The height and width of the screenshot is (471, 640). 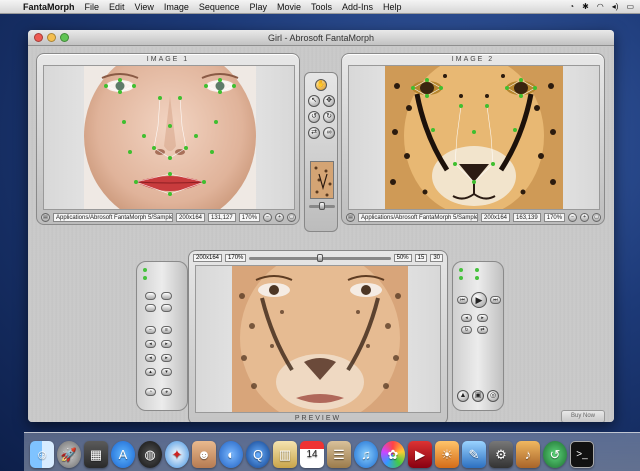 I want to click on thumbnail-slider, so click(x=322, y=206).